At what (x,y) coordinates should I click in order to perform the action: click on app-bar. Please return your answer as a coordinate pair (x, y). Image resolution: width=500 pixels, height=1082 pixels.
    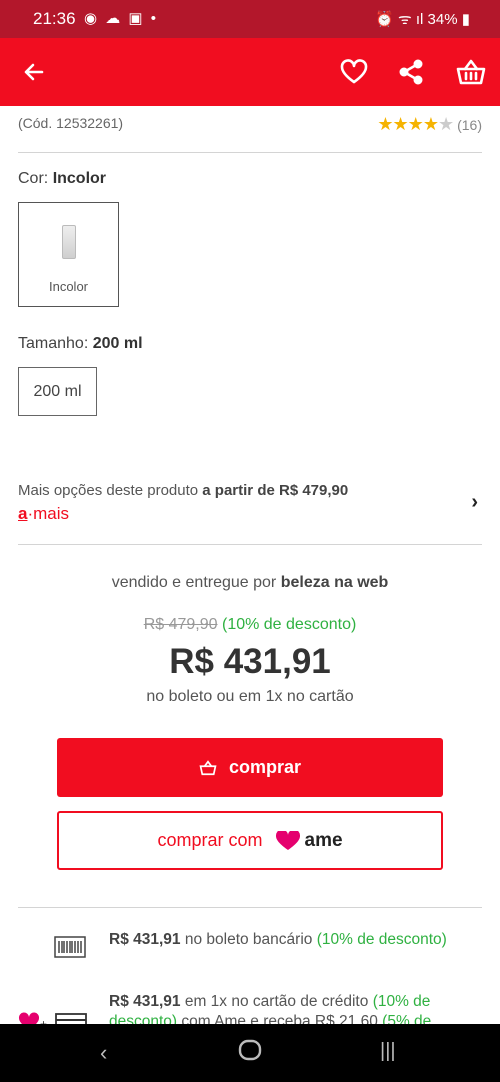
    Looking at the image, I should click on (250, 72).